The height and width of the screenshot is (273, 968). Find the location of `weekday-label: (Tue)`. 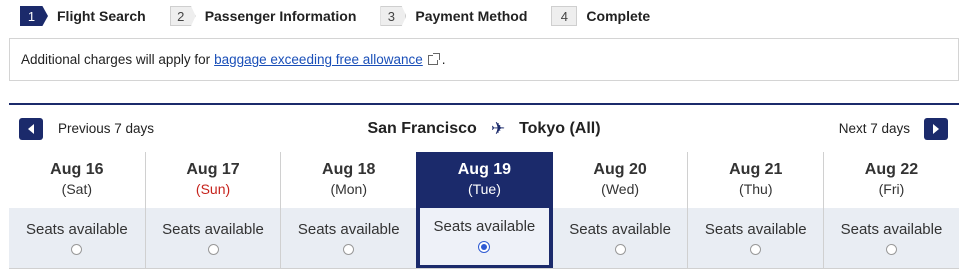

weekday-label: (Tue) is located at coordinates (484, 189).